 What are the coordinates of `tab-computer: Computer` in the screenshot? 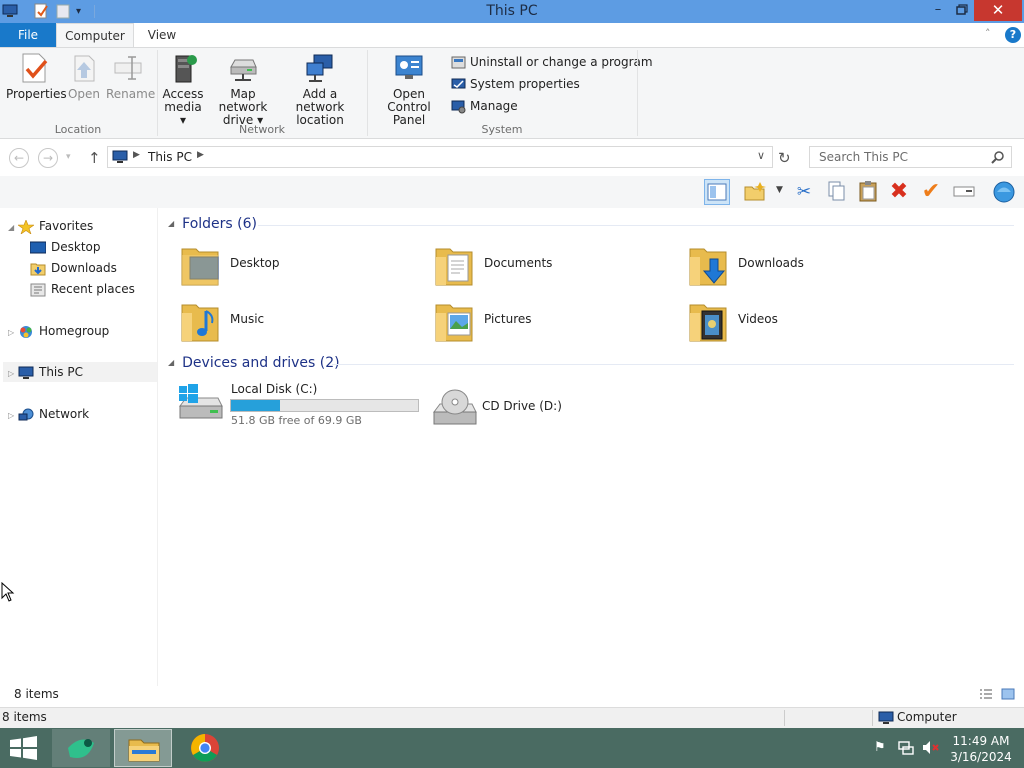 It's located at (95, 35).